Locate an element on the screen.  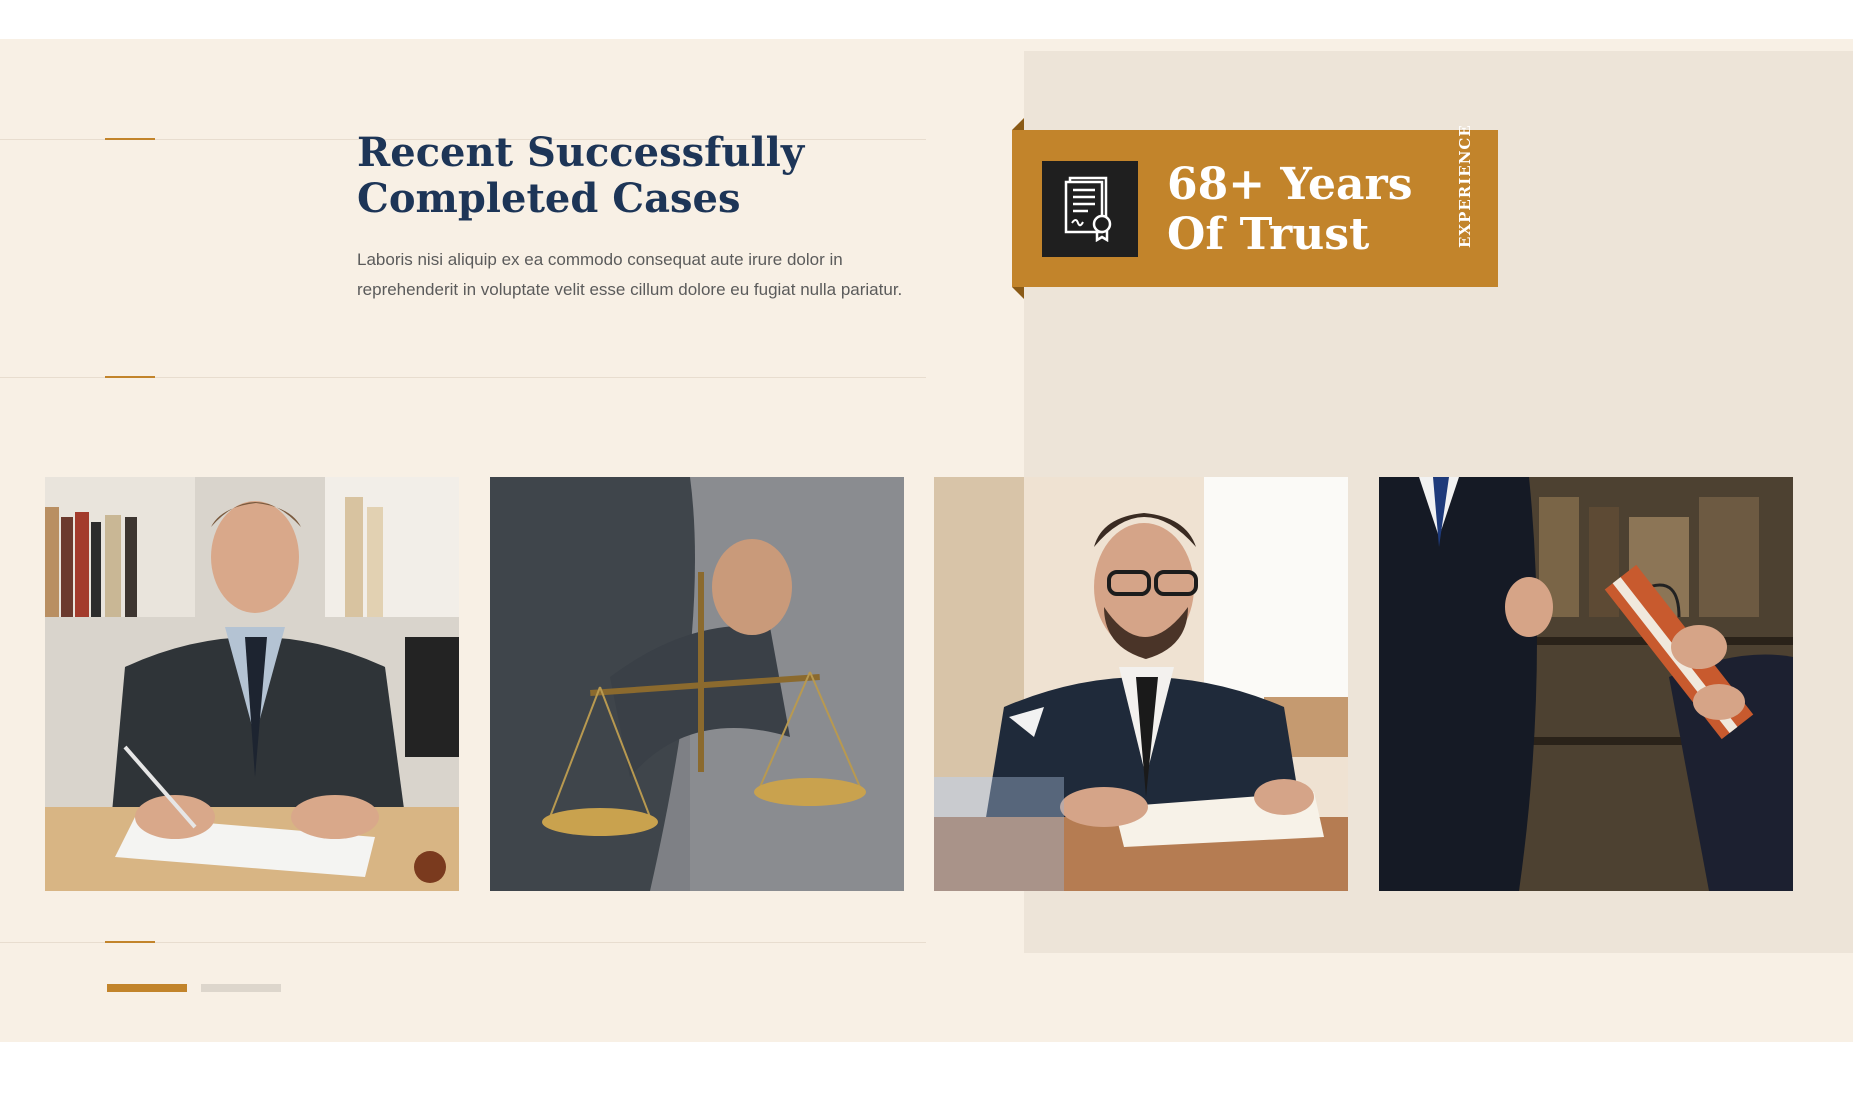
scales-of-justice-image is located at coordinates (697, 684).